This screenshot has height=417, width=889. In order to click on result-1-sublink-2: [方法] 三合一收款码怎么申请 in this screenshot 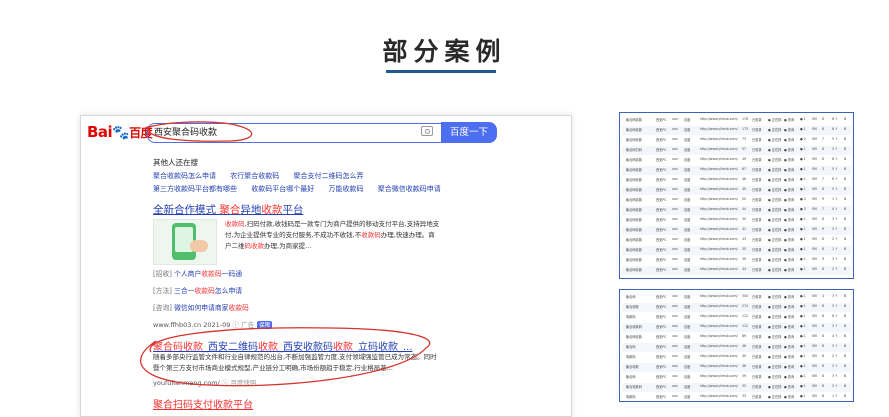, I will do `click(197, 290)`.